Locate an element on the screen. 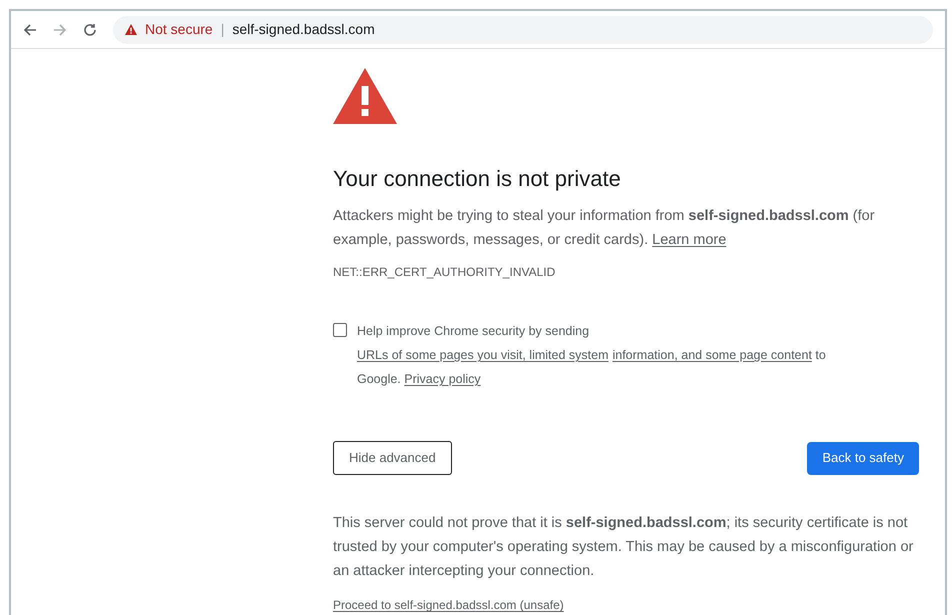 The width and height of the screenshot is (952, 615). back-icon is located at coordinates (30, 29).